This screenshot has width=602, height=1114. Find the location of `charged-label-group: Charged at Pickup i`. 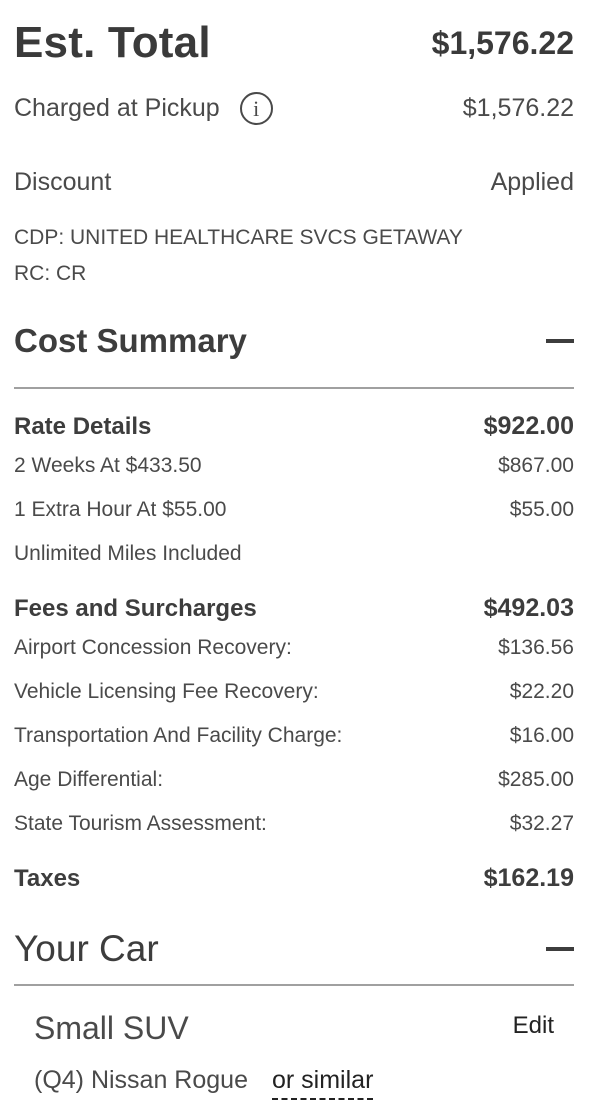

charged-label-group: Charged at Pickup i is located at coordinates (143, 108).